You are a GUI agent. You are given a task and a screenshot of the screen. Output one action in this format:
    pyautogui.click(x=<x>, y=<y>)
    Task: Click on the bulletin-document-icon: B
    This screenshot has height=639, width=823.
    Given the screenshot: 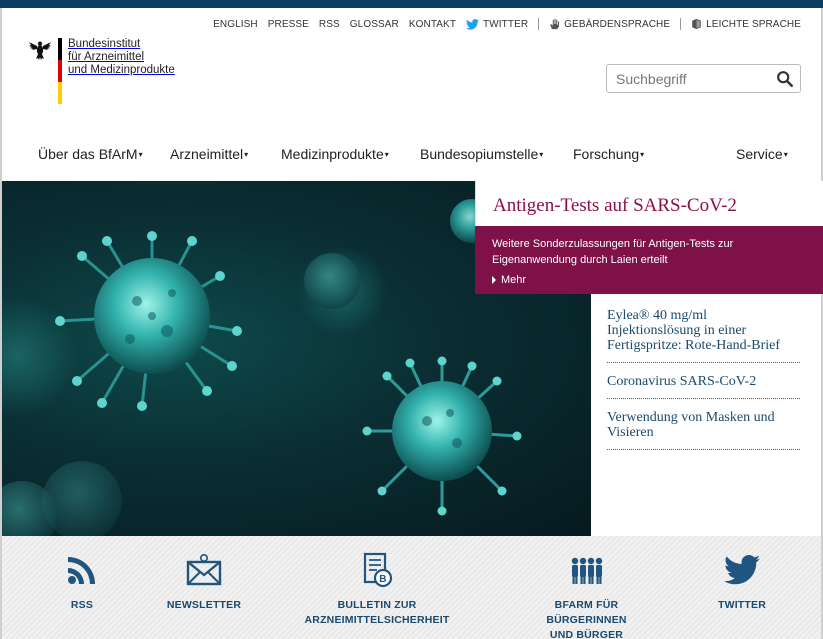 What is the action you would take?
    pyautogui.click(x=378, y=570)
    